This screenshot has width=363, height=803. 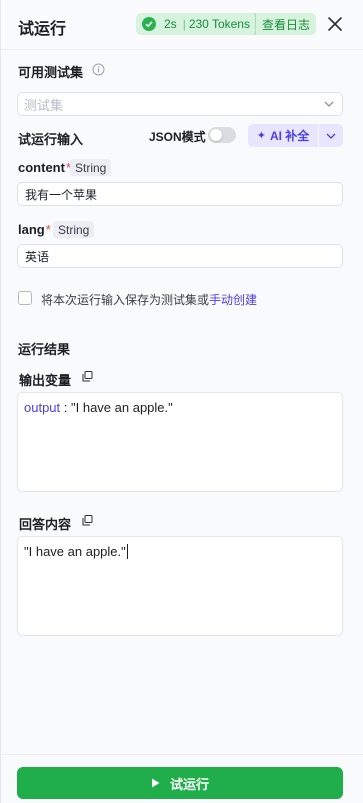 What do you see at coordinates (180, 104) in the screenshot?
I see `testset-select: 测试集` at bounding box center [180, 104].